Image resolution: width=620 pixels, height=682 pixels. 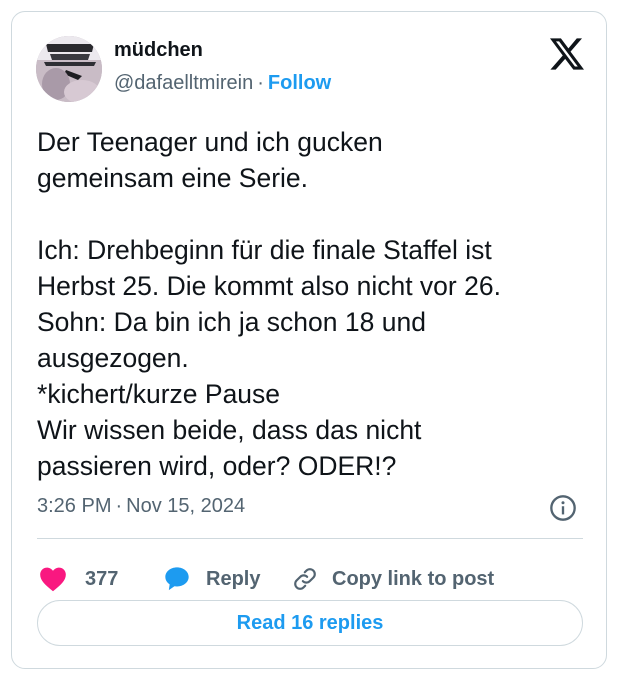 What do you see at coordinates (567, 54) in the screenshot?
I see `x-logo-icon` at bounding box center [567, 54].